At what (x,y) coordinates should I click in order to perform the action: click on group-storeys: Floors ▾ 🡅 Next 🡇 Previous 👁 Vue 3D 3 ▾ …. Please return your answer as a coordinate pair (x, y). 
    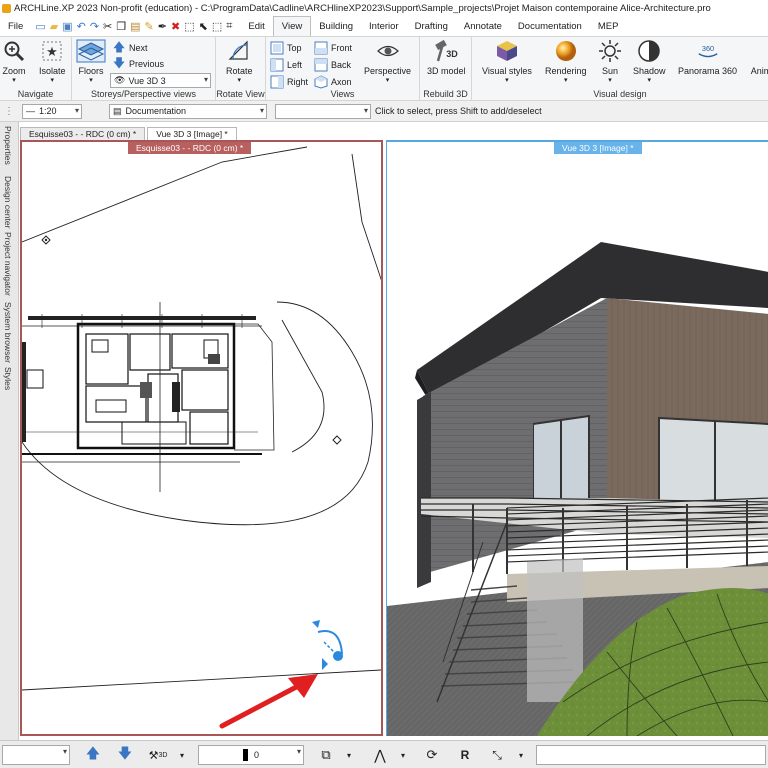
    Looking at the image, I should click on (144, 68).